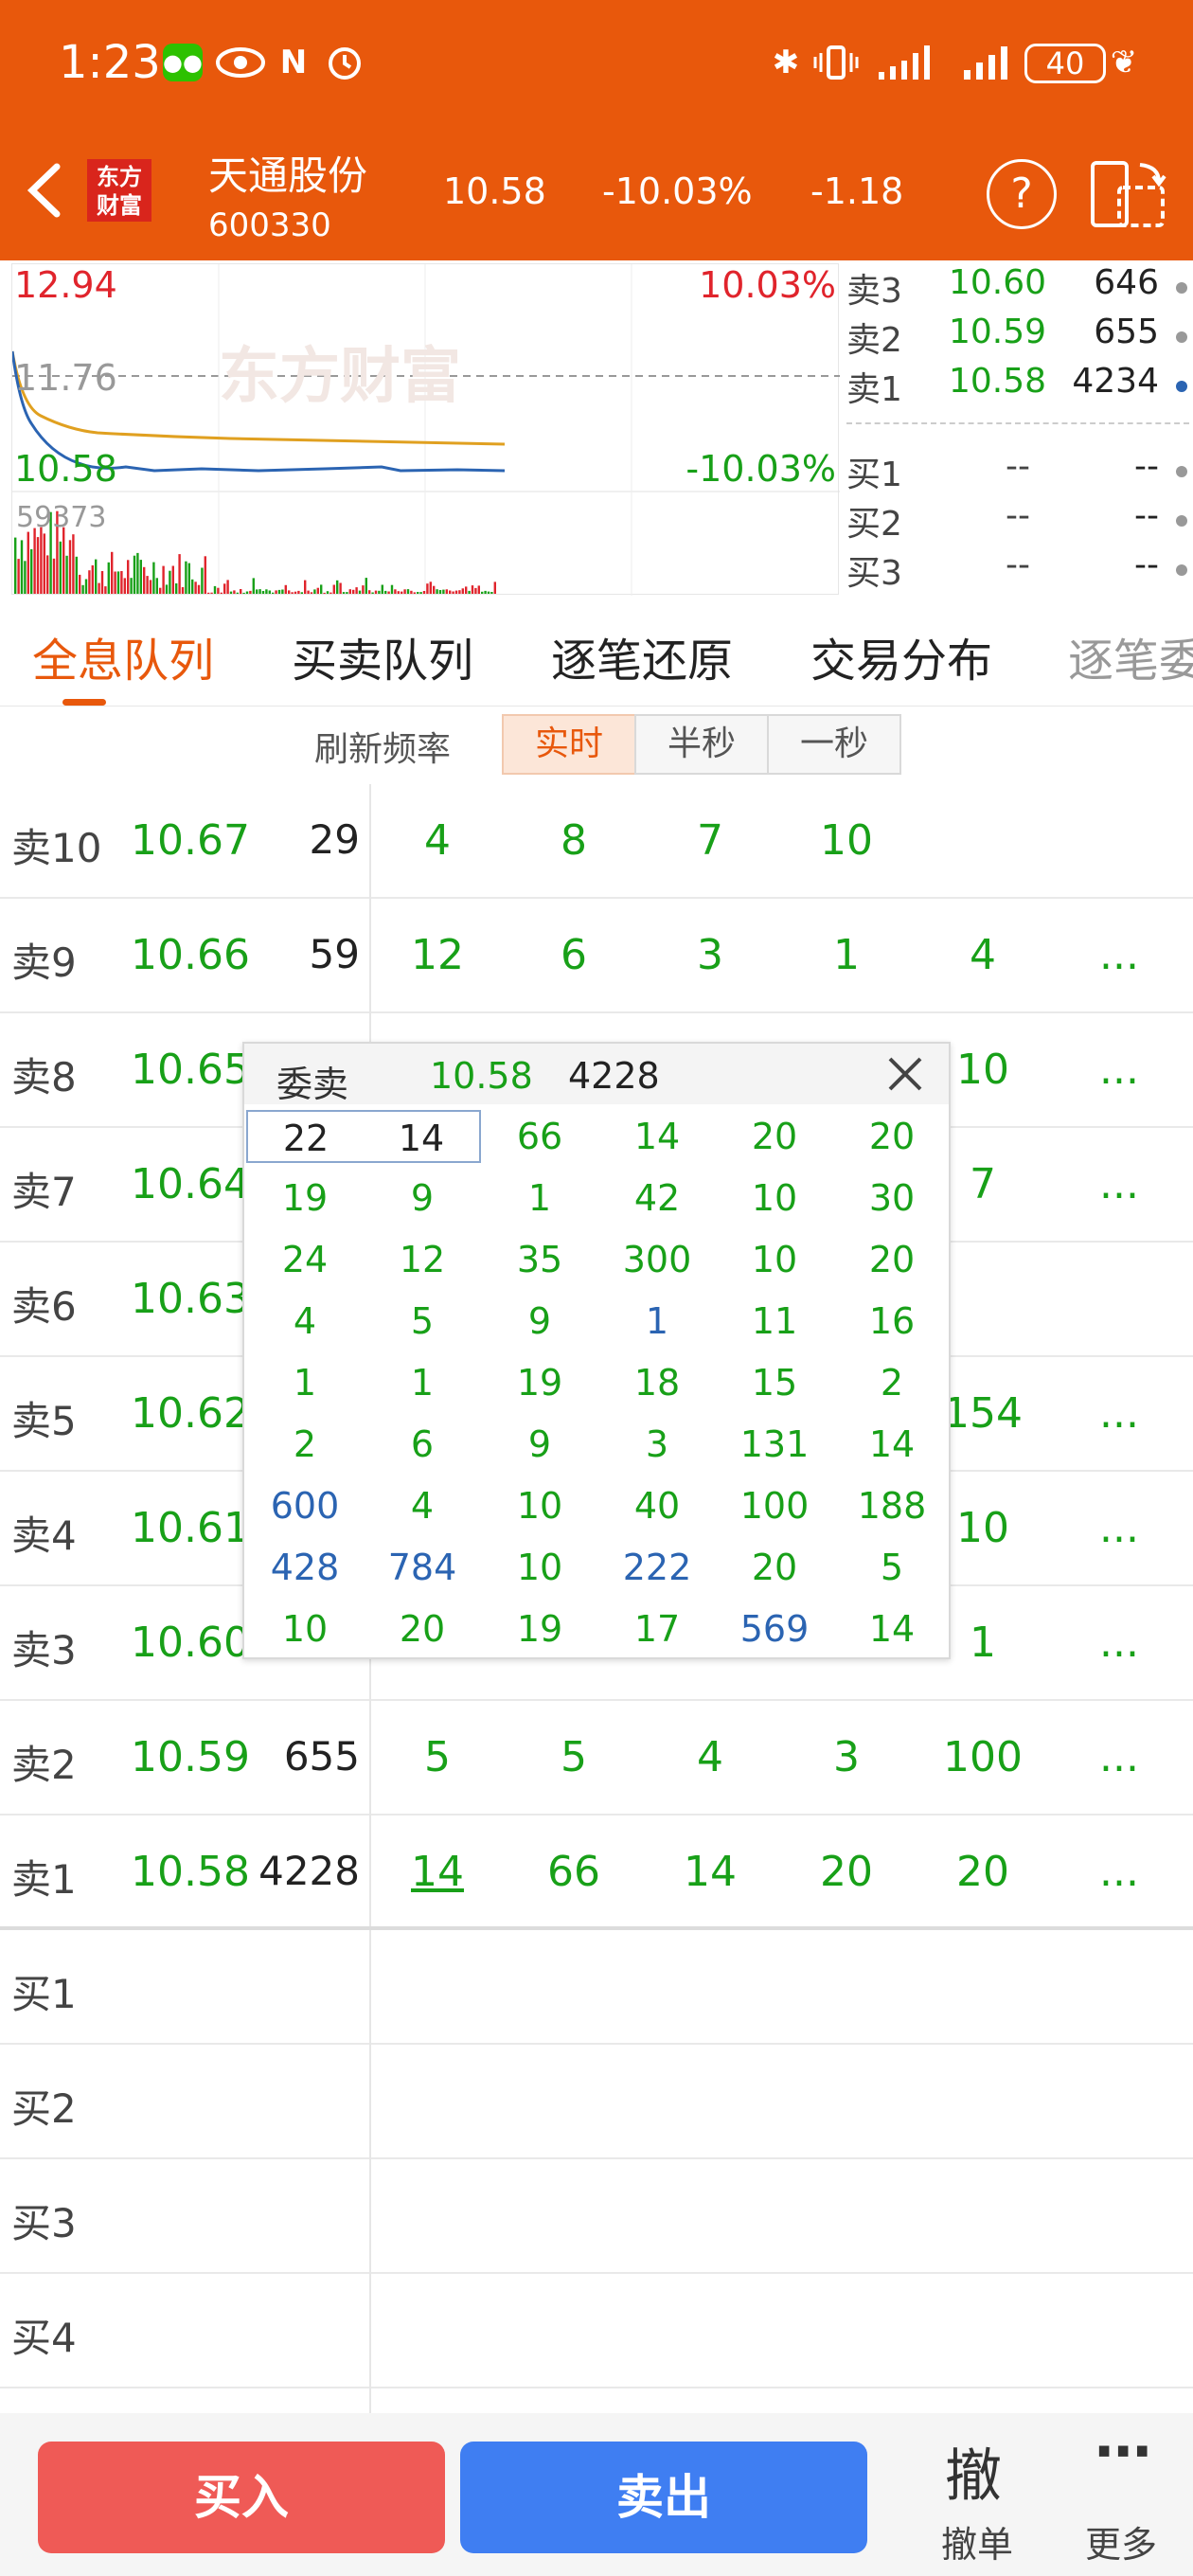 The image size is (1193, 2576). What do you see at coordinates (1123, 2452) in the screenshot?
I see `more-icon: ⋯` at bounding box center [1123, 2452].